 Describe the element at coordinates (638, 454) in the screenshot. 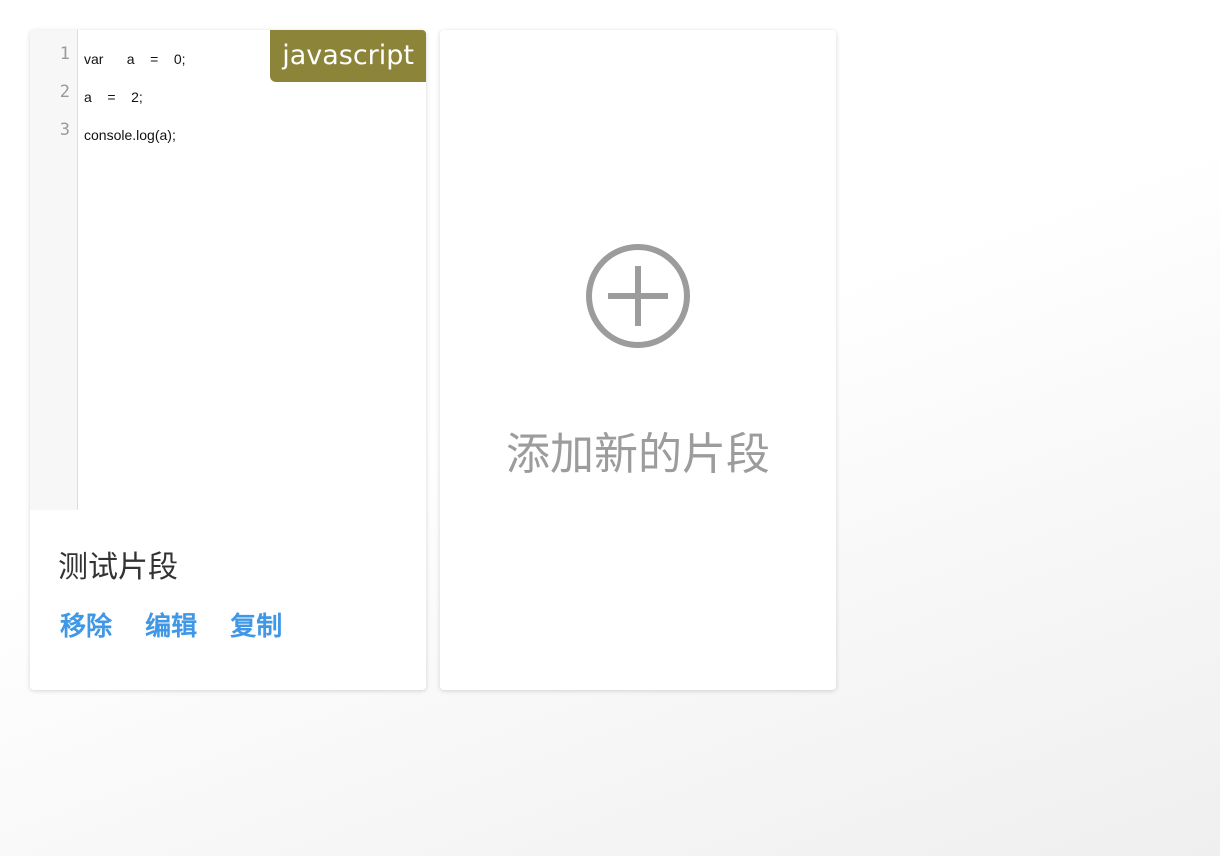

I see `add-snippet-label: 添加新的片段` at that location.